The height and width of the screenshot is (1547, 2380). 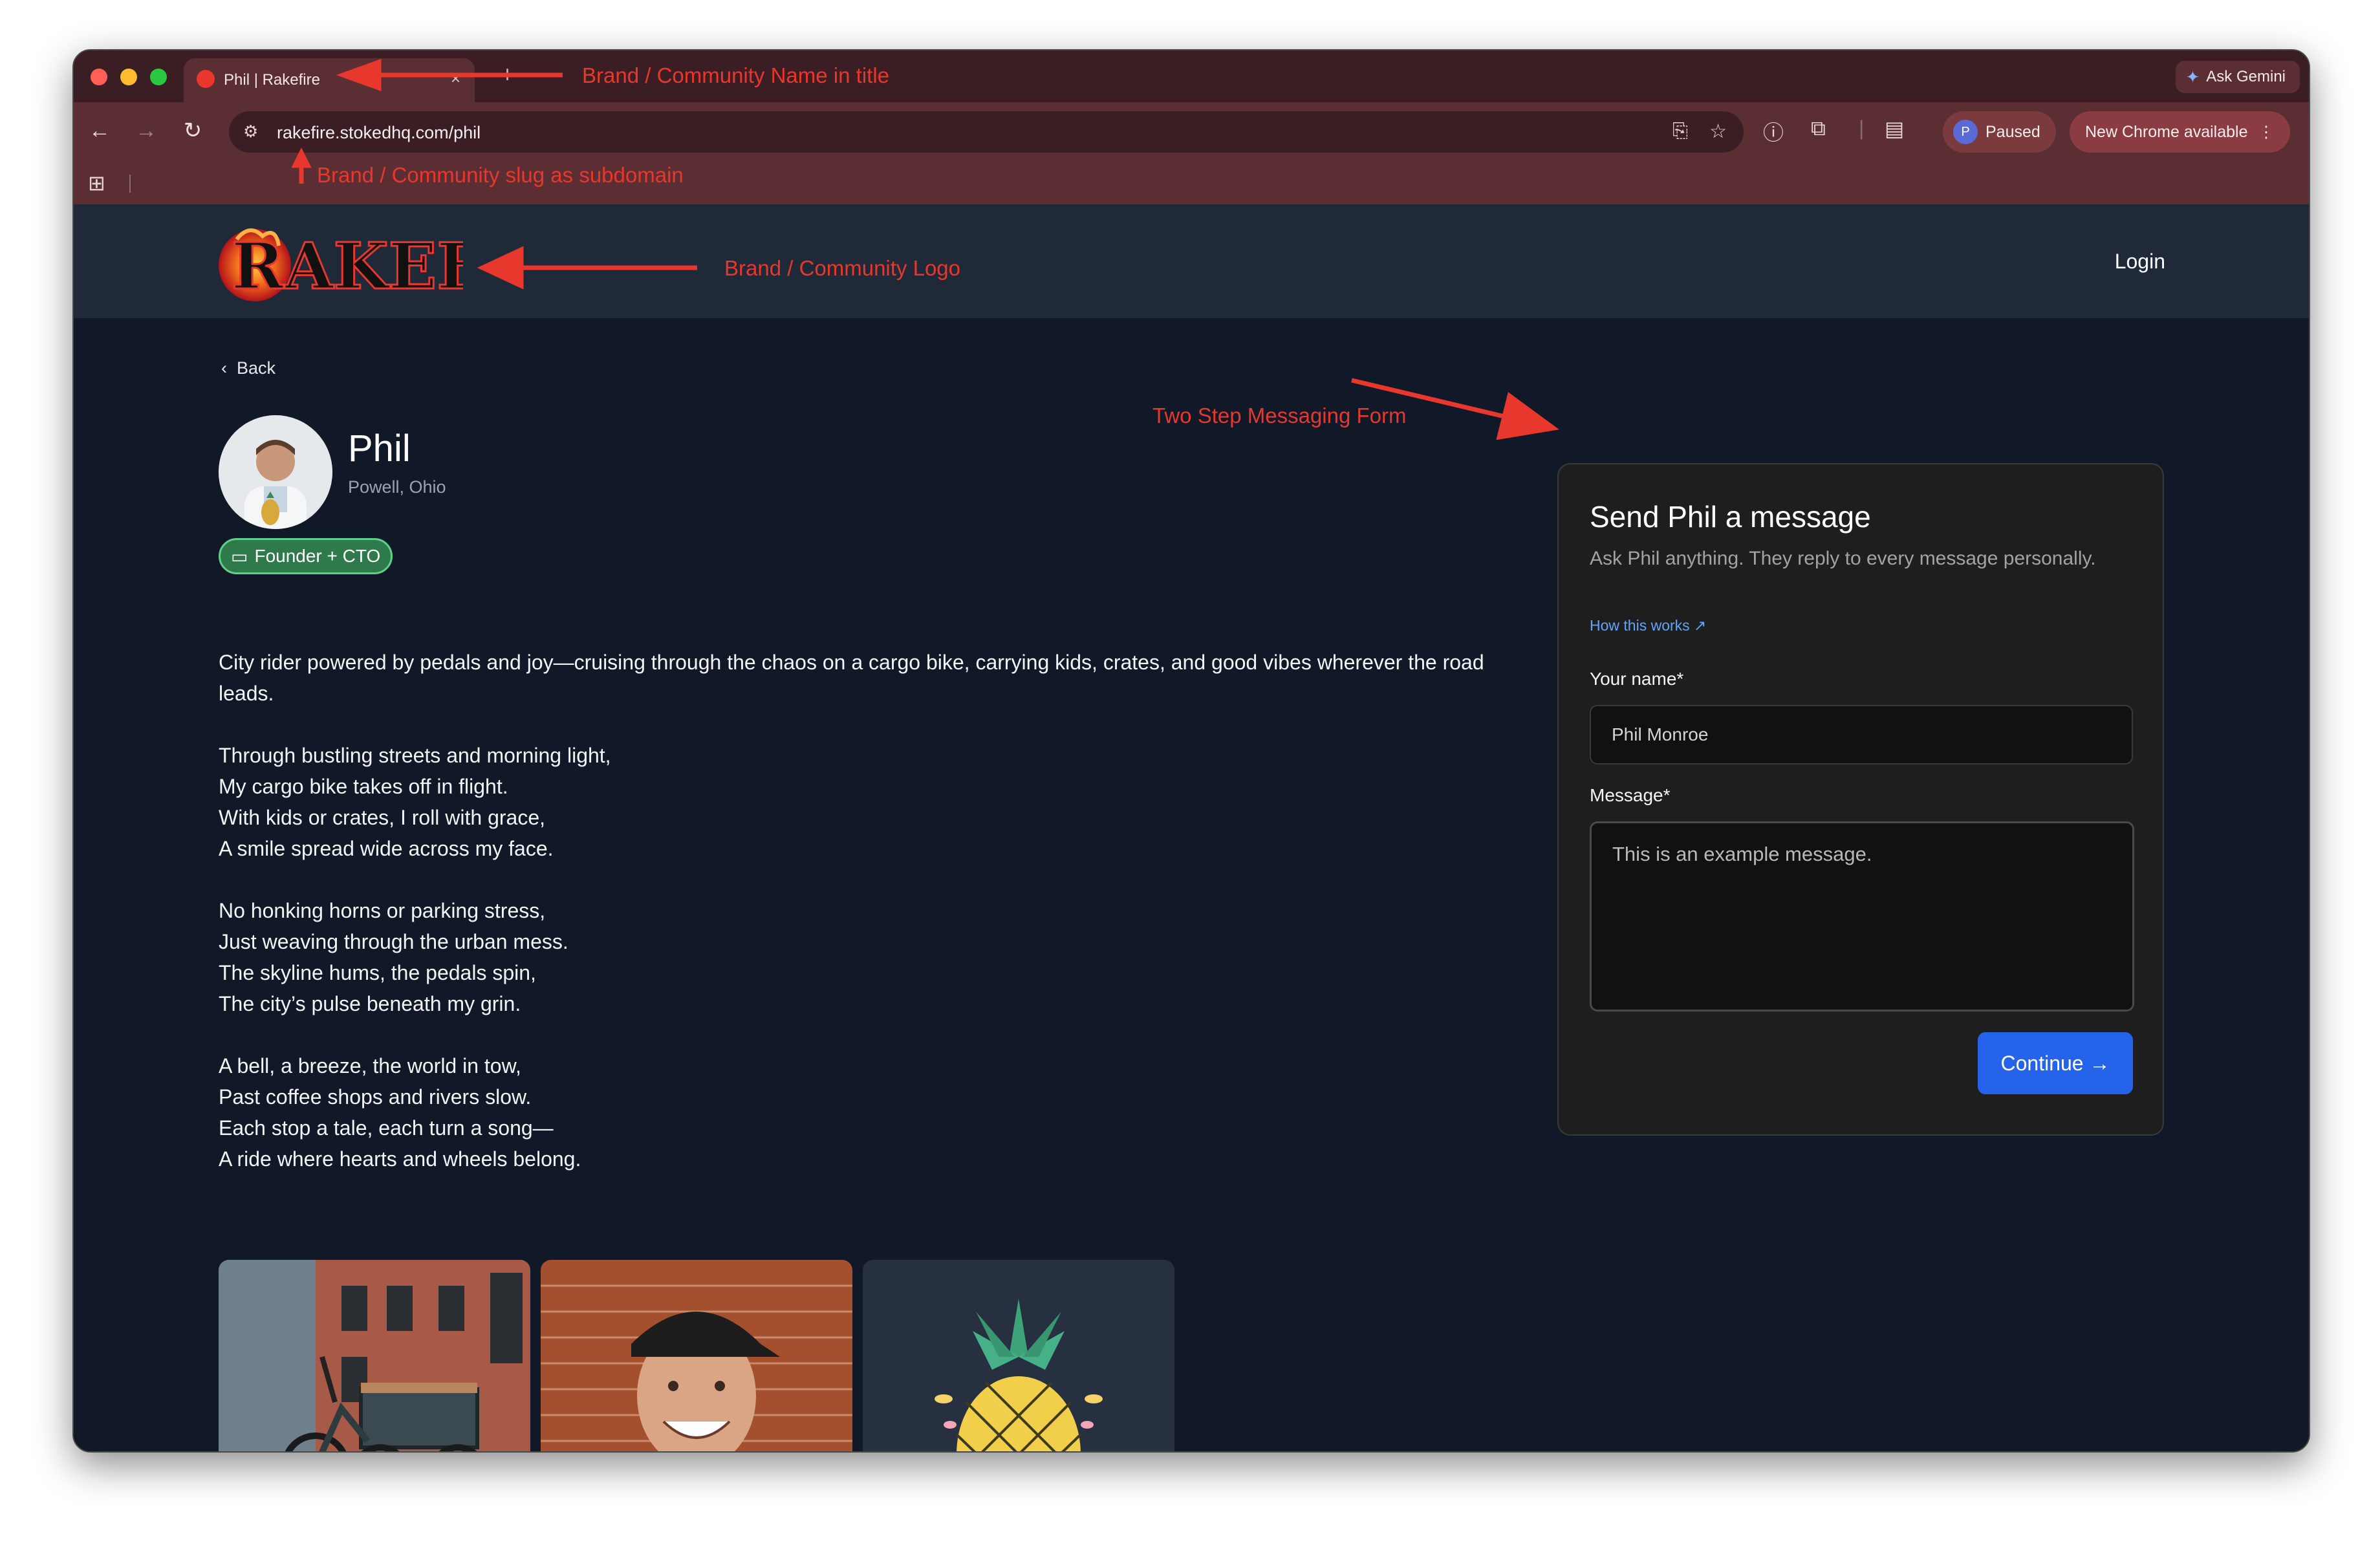 What do you see at coordinates (359, 75) in the screenshot?
I see `annotation-arrow-title` at bounding box center [359, 75].